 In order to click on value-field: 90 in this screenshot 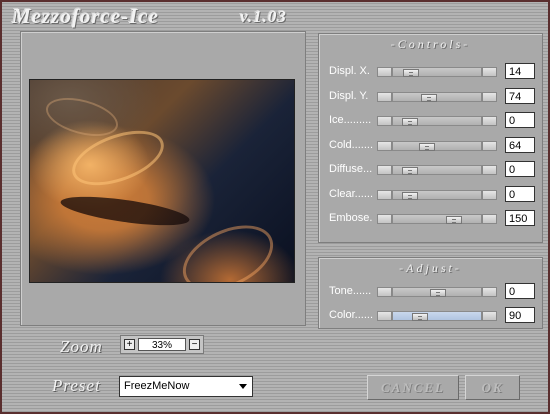, I will do `click(520, 315)`.